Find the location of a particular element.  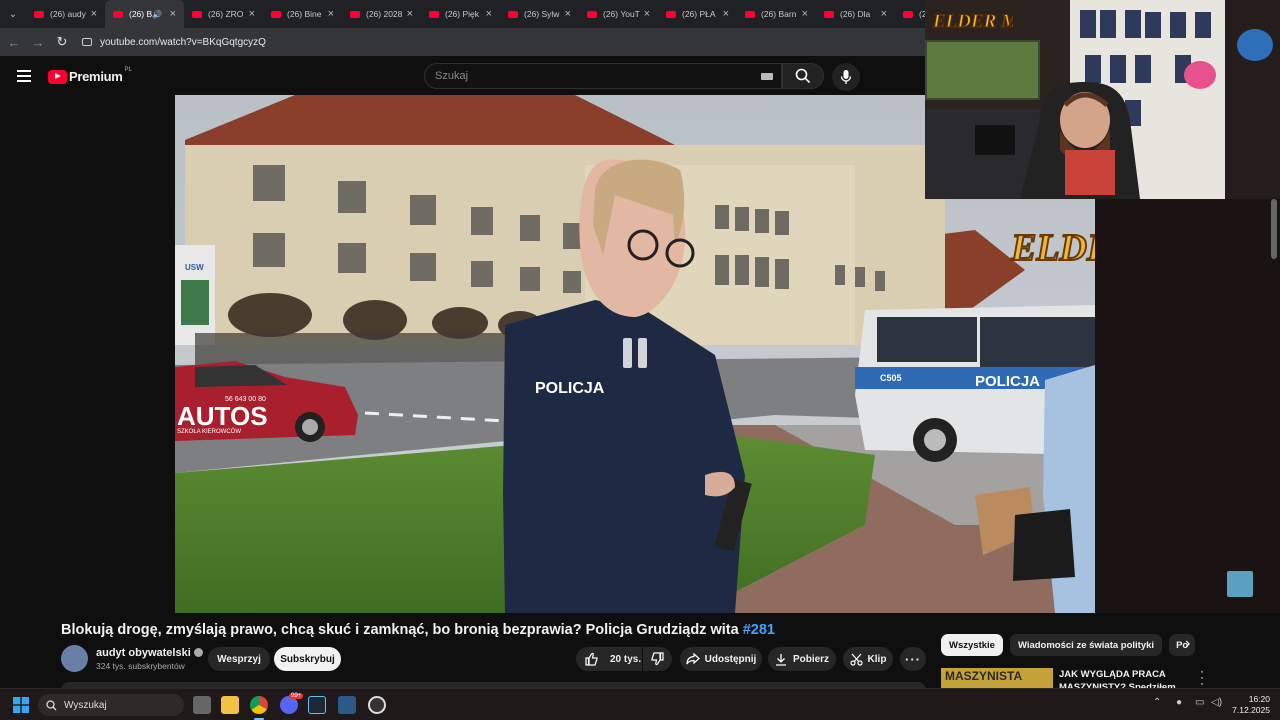

keyboard-icon is located at coordinates (767, 76).